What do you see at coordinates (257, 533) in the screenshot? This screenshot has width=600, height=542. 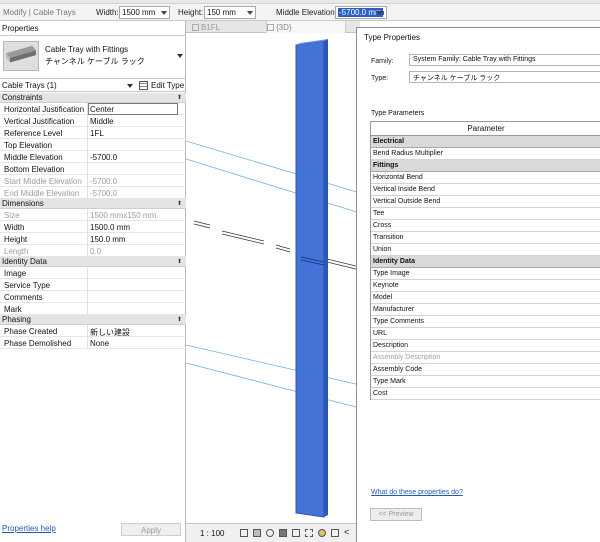 I see `visual-style-icon` at bounding box center [257, 533].